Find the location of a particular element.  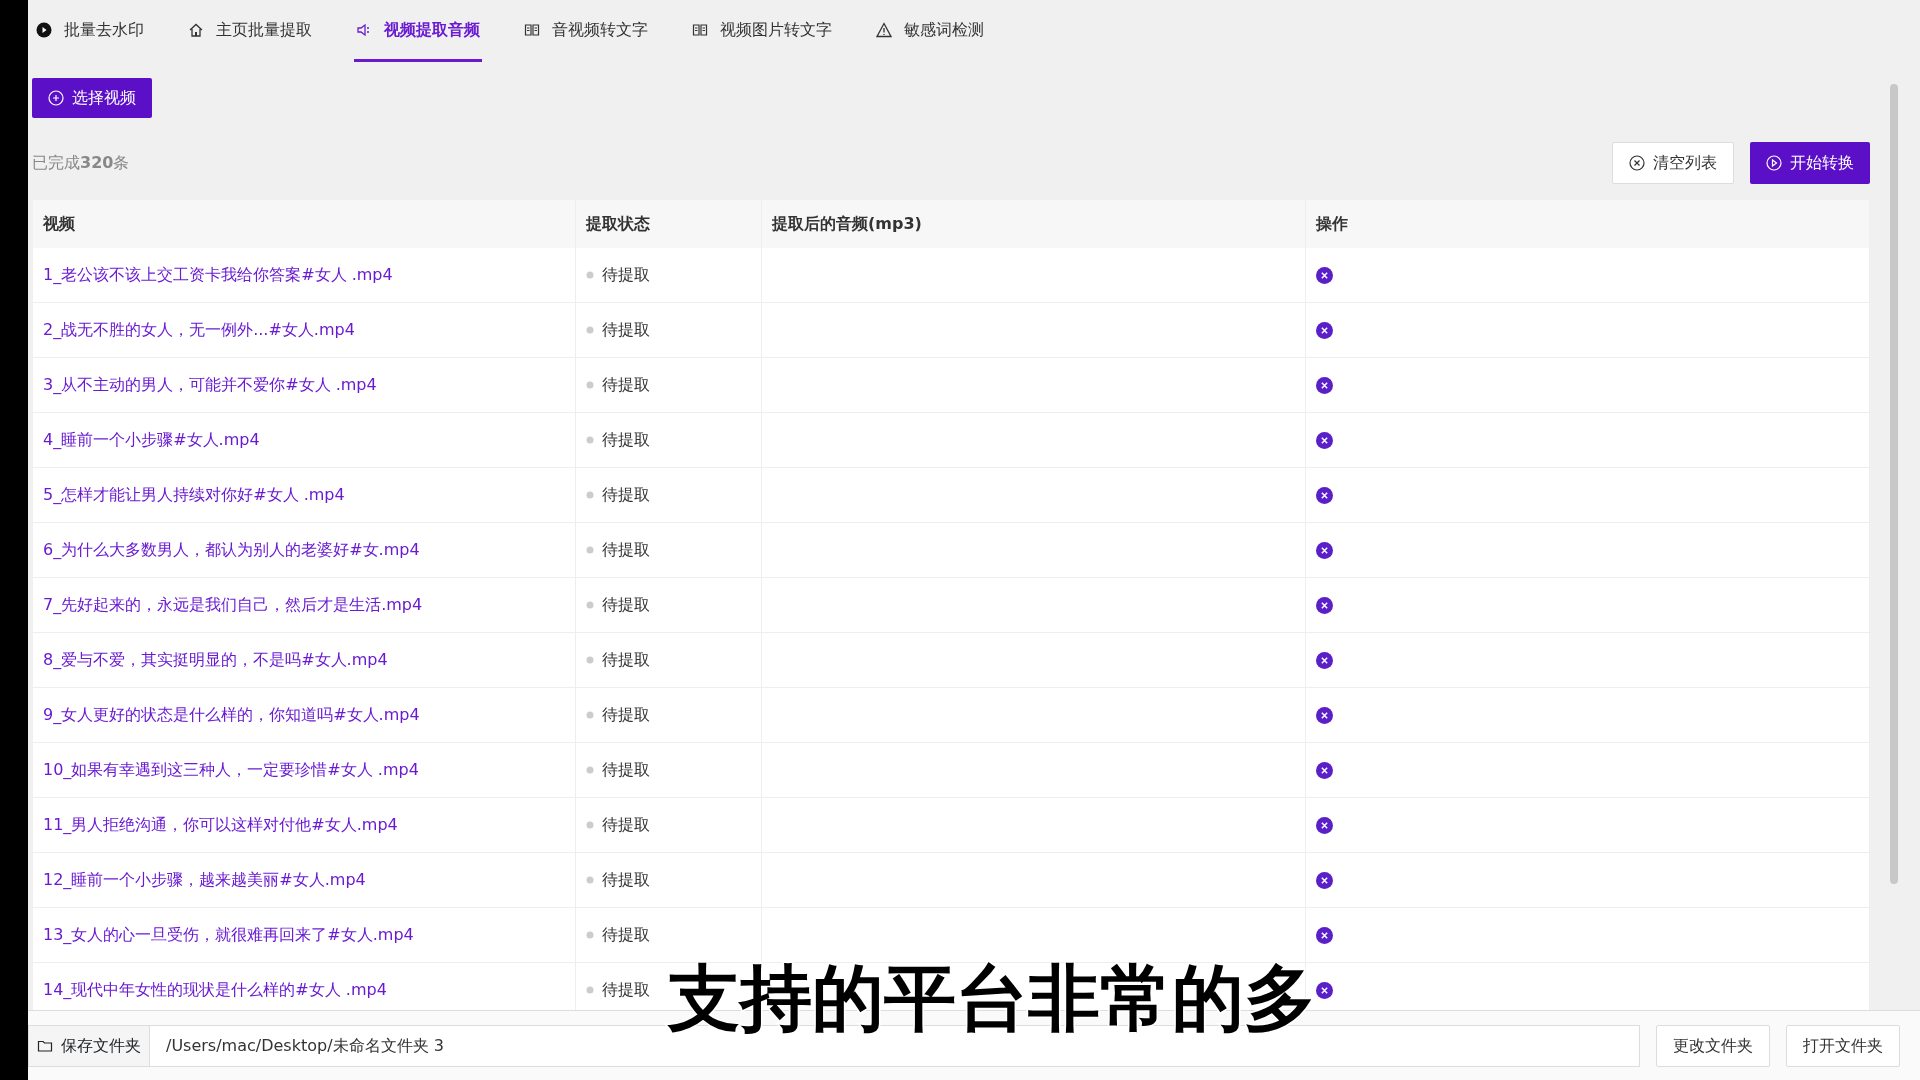

speaker-icon is located at coordinates (364, 29).